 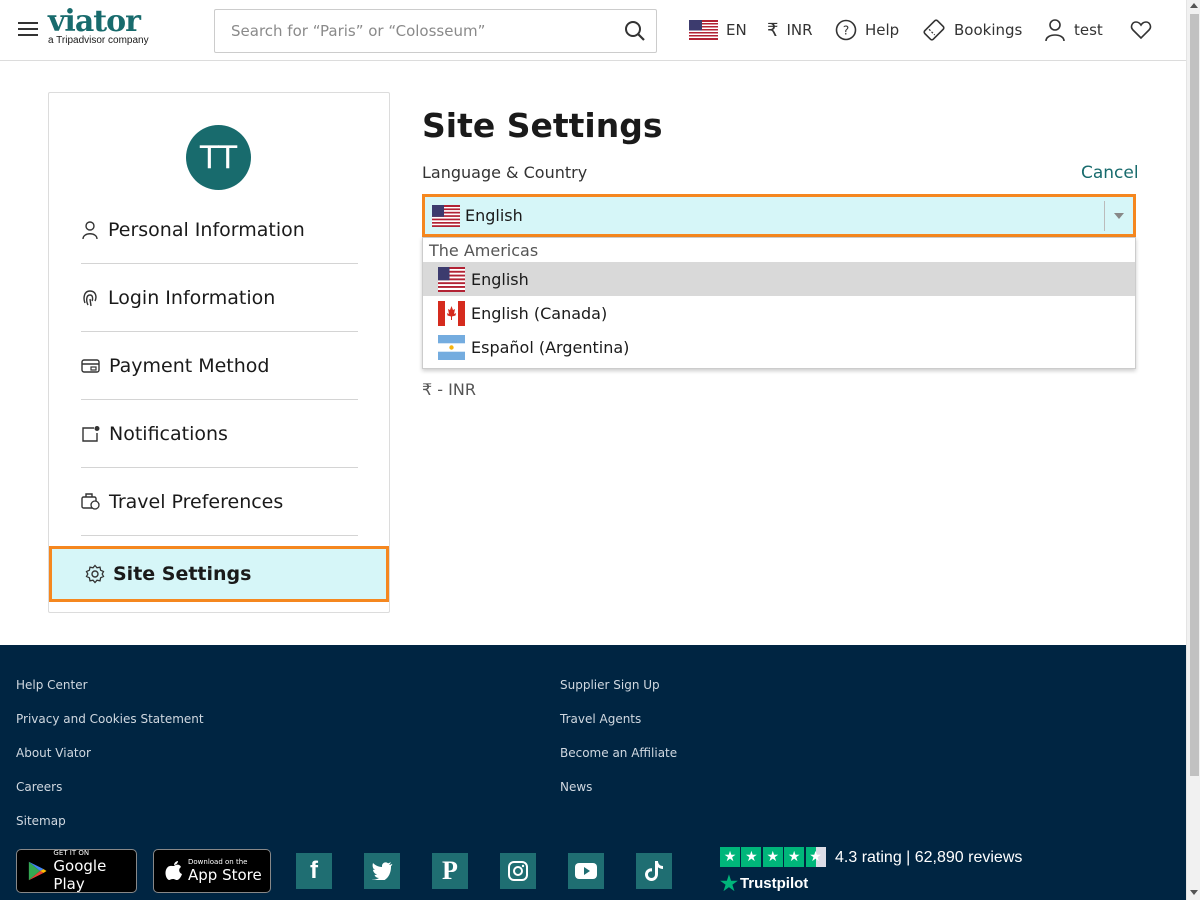 I want to click on sidebar-item-site-settings: Site Settings, so click(x=219, y=574).